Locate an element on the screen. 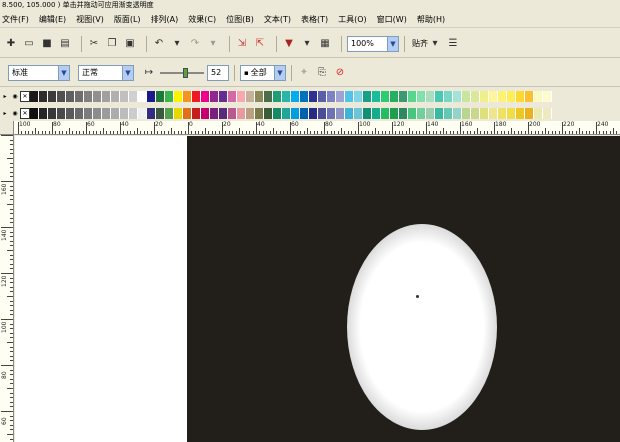  palette-scroll-icon: ▸ is located at coordinates (5, 113).